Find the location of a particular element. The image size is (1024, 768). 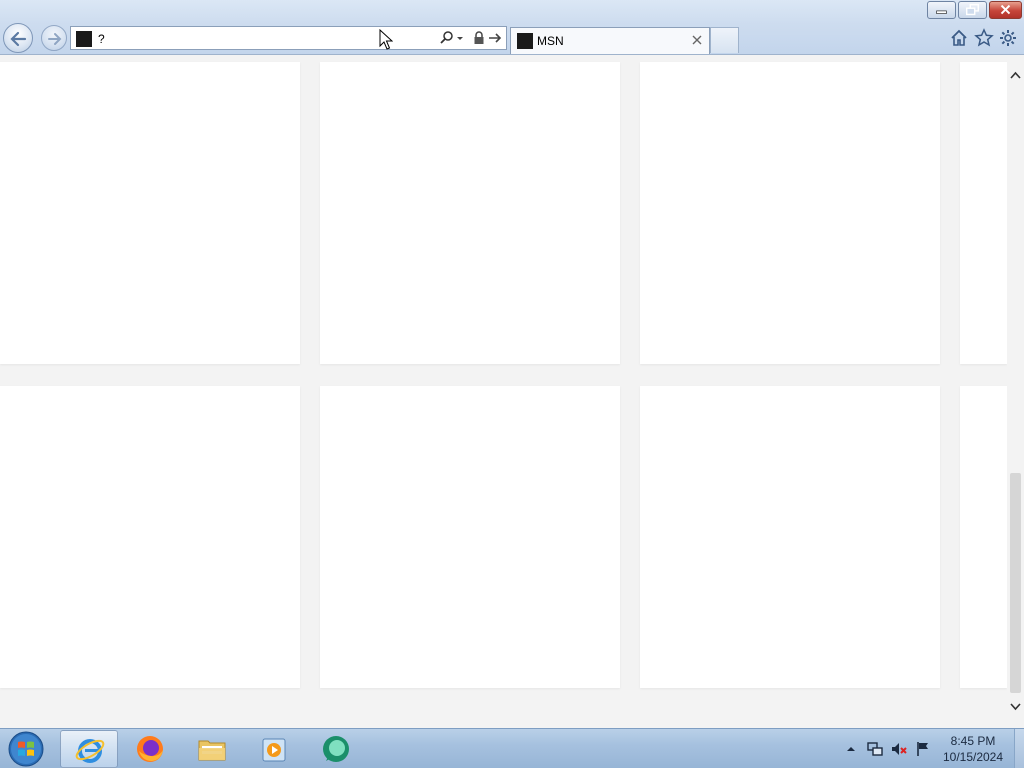

clock-time: 8:45 PM is located at coordinates (973, 741).